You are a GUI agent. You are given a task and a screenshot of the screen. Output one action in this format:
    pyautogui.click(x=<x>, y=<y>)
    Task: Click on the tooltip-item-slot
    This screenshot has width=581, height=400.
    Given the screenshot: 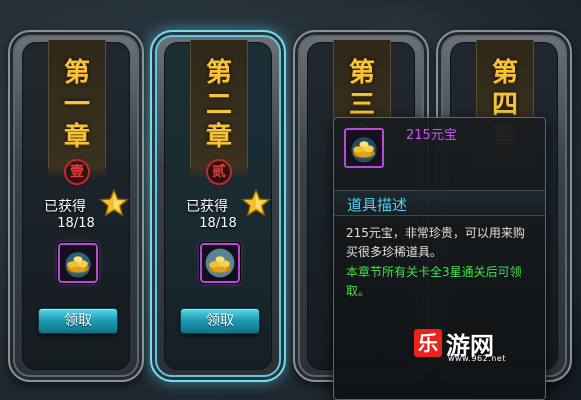 What is the action you would take?
    pyautogui.click(x=364, y=148)
    